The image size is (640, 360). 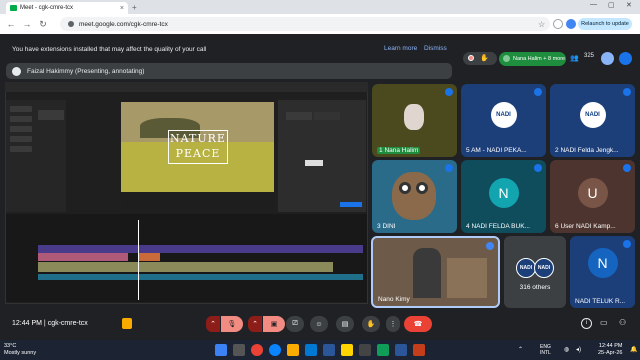 I want to click on extension-icon, so click(x=571, y=24).